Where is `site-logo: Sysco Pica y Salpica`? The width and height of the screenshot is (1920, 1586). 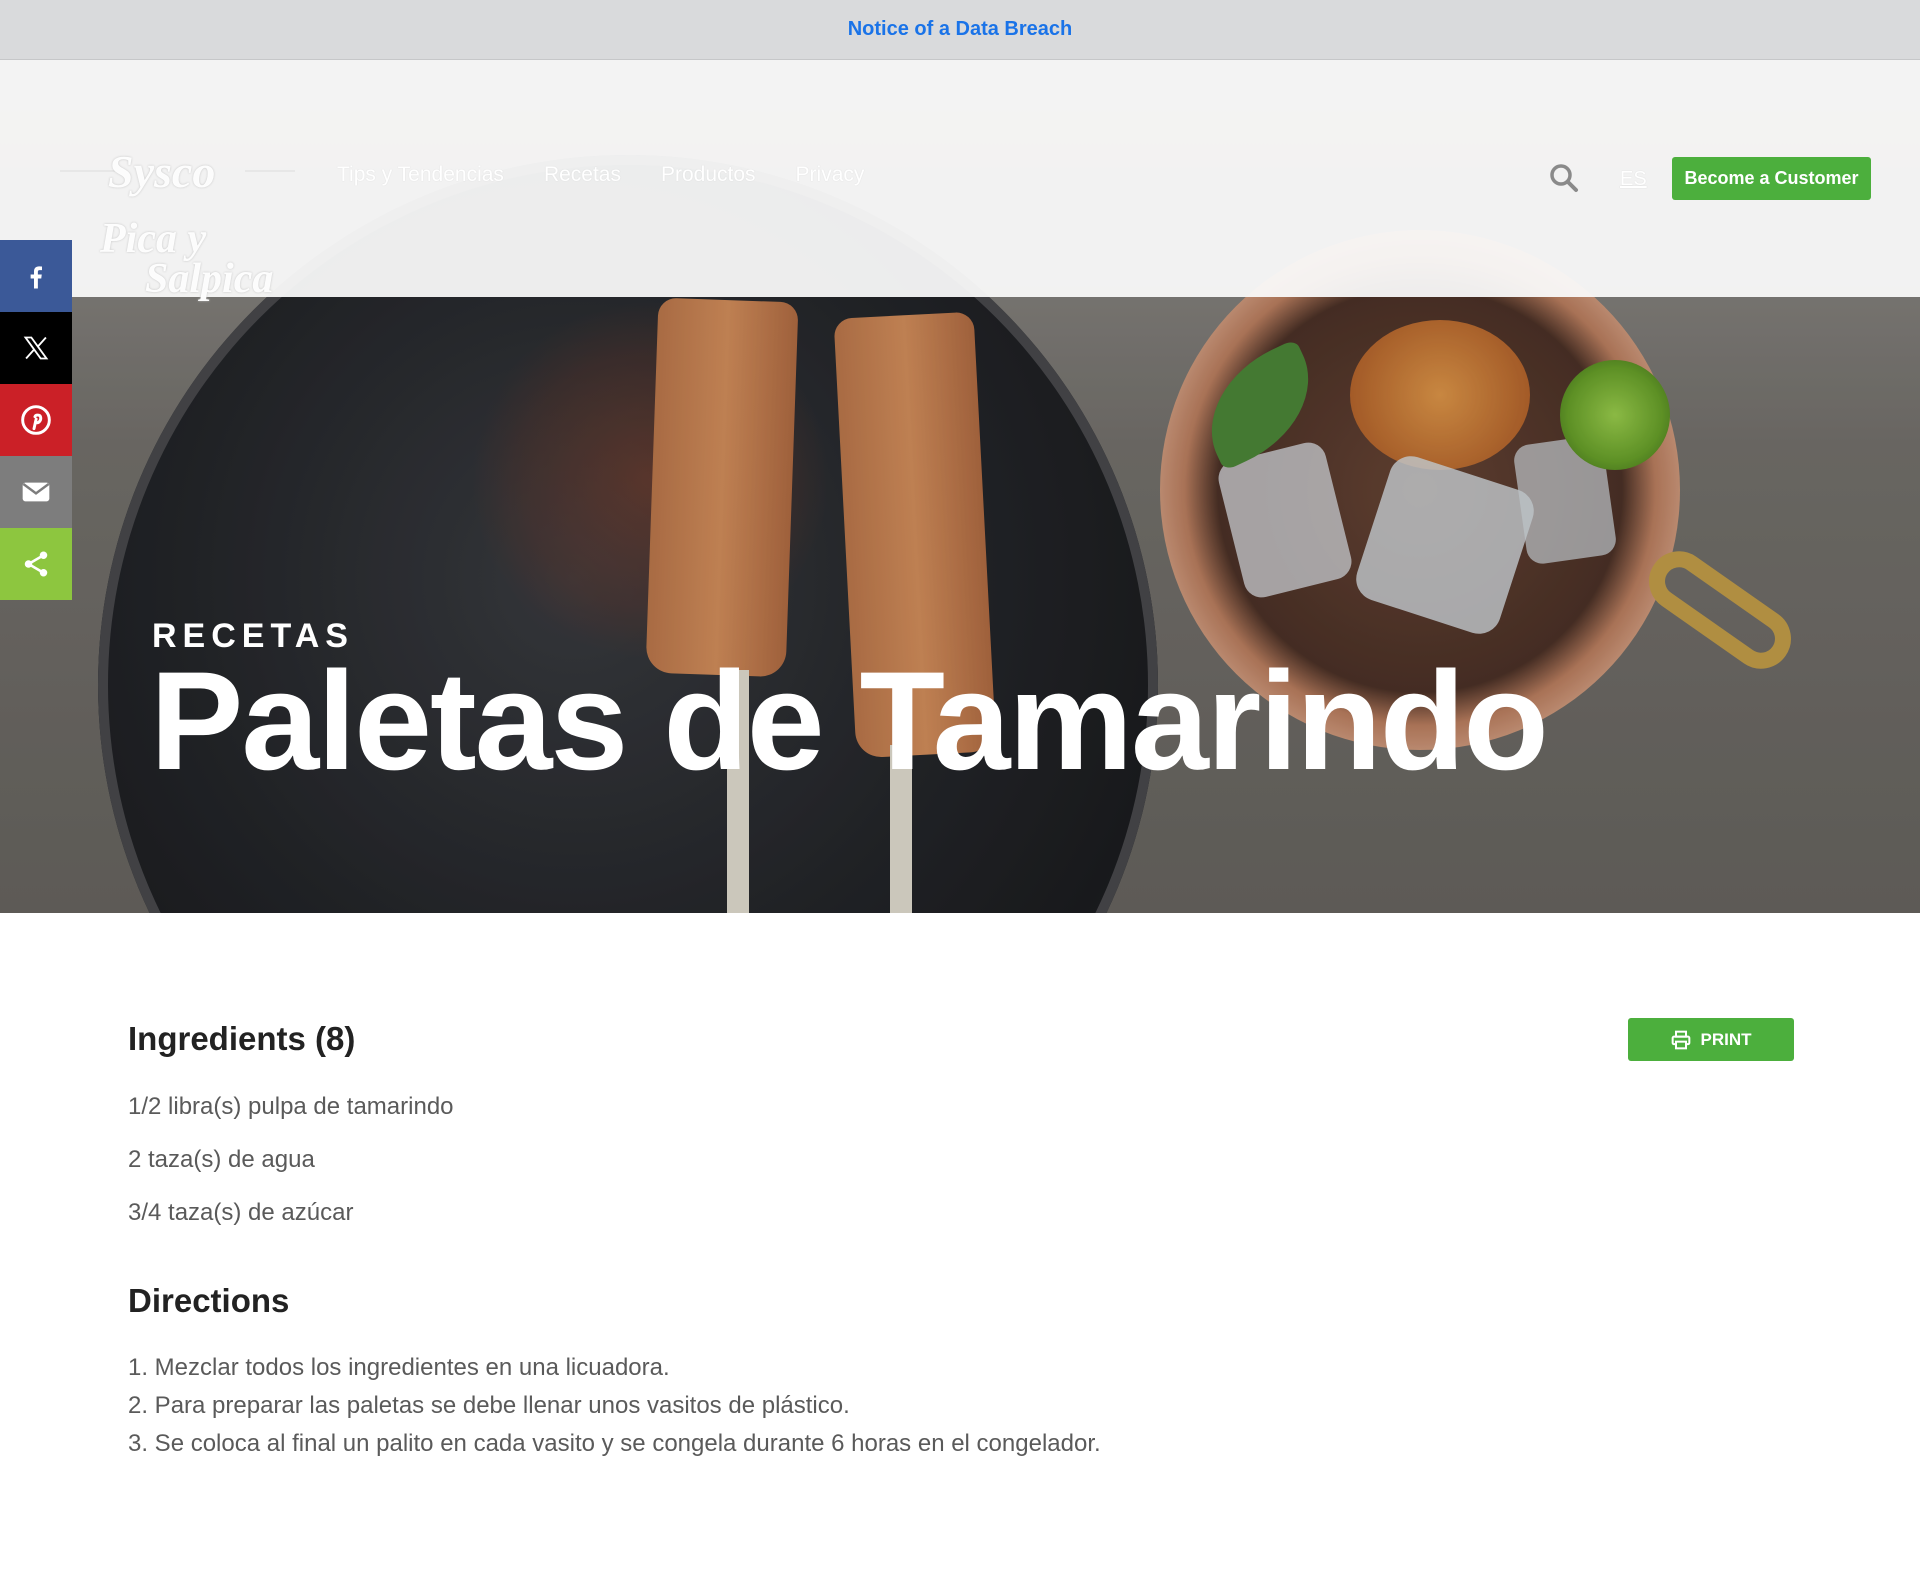
site-logo: Sysco Pica y Salpica is located at coordinates (177, 203).